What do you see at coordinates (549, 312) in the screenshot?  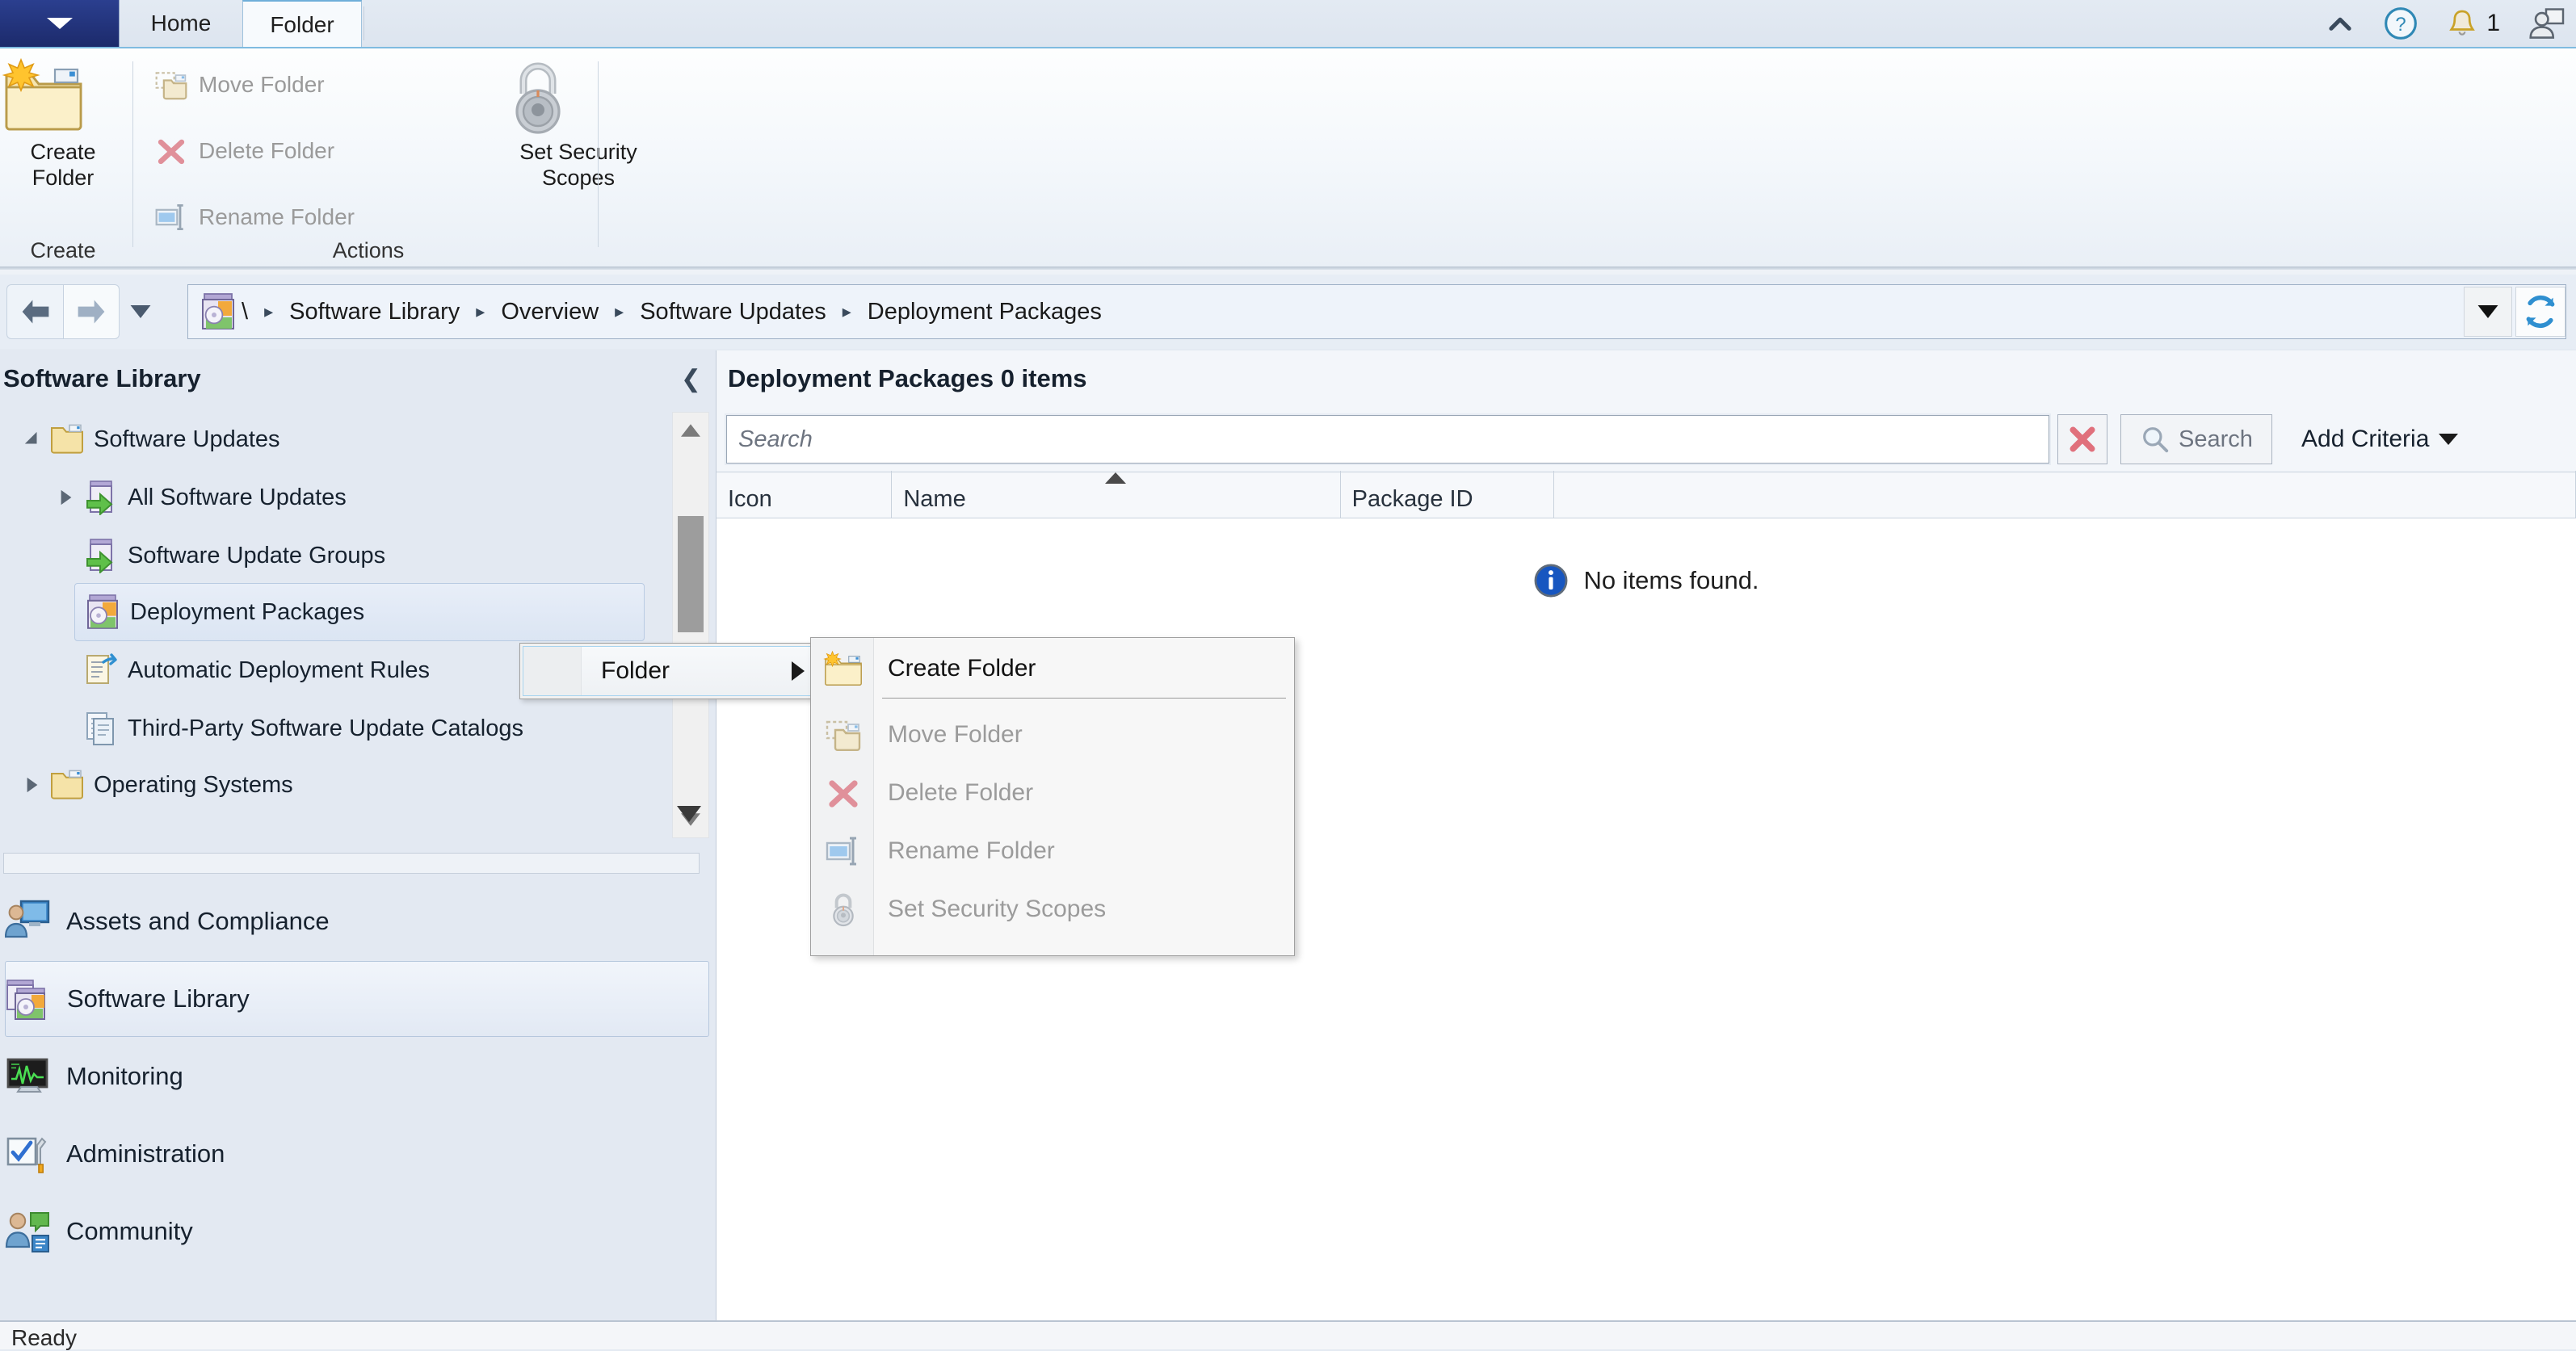 I see `breadcrumb-item-2: Overview` at bounding box center [549, 312].